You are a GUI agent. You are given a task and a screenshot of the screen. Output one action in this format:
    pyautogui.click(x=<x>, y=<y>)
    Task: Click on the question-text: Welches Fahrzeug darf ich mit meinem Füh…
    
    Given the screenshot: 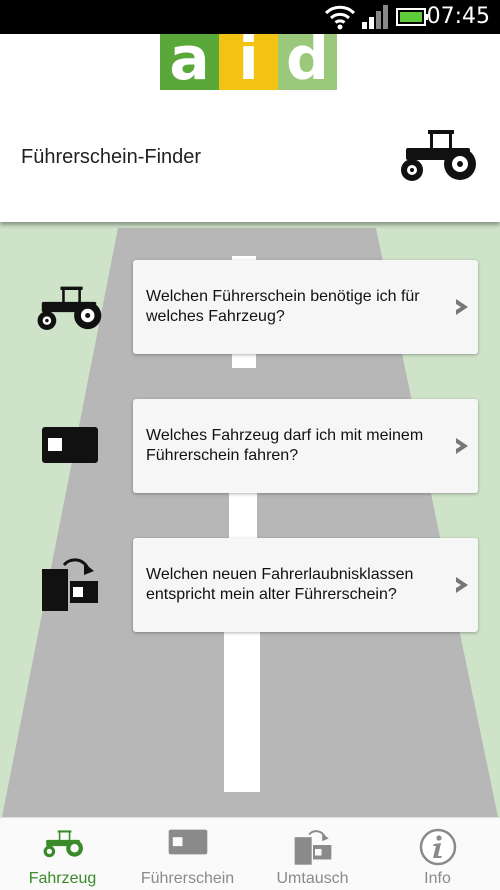 What is the action you would take?
    pyautogui.click(x=285, y=445)
    